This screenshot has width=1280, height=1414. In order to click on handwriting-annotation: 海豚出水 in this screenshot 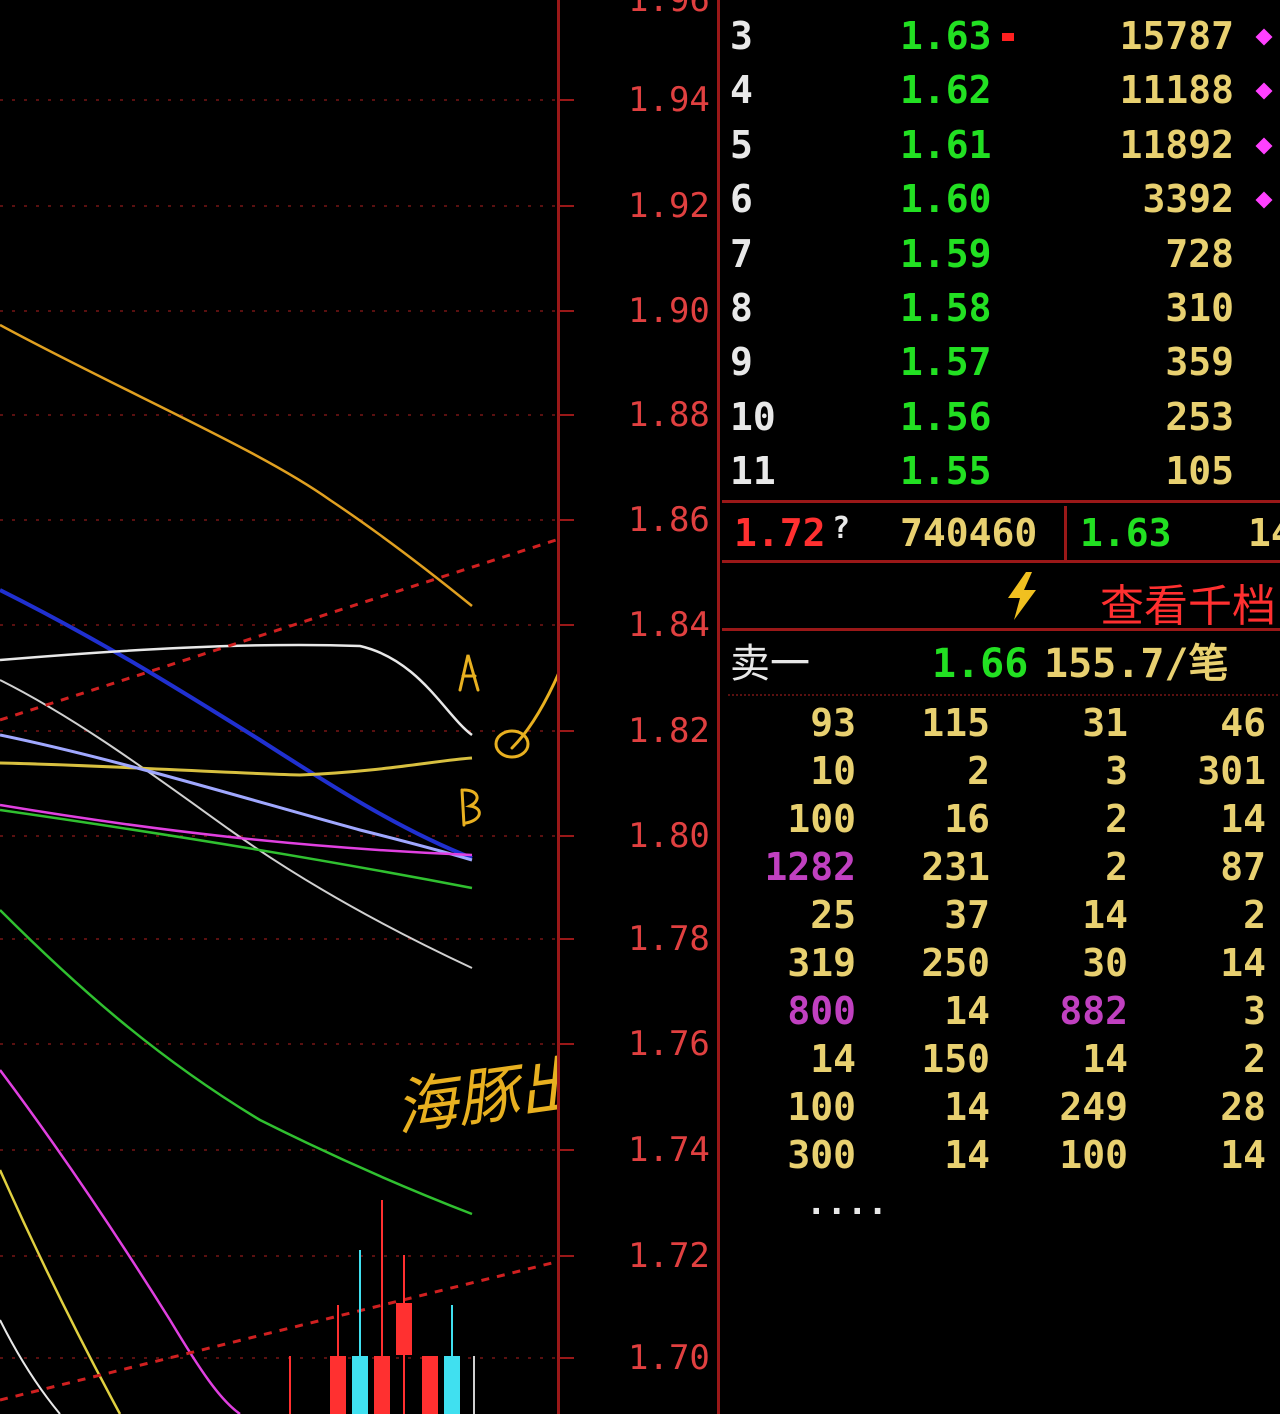, I will do `click(475, 1091)`.